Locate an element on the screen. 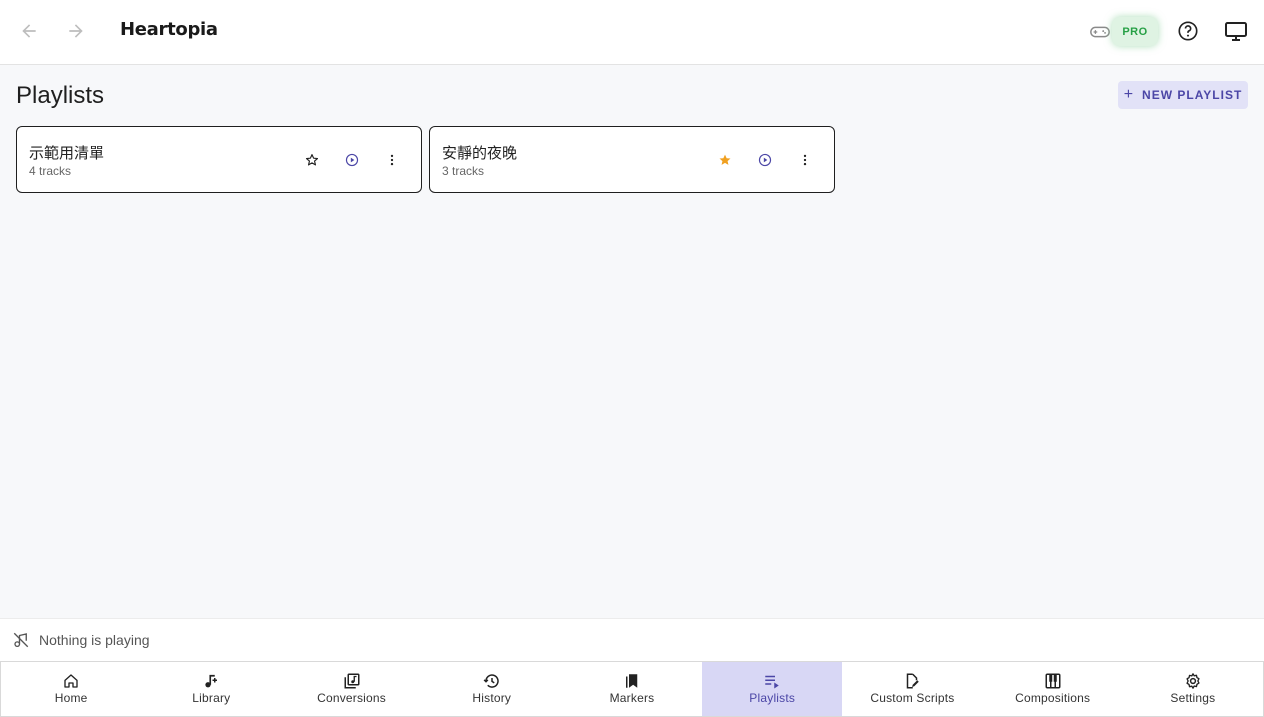  forward-button is located at coordinates (76, 31).